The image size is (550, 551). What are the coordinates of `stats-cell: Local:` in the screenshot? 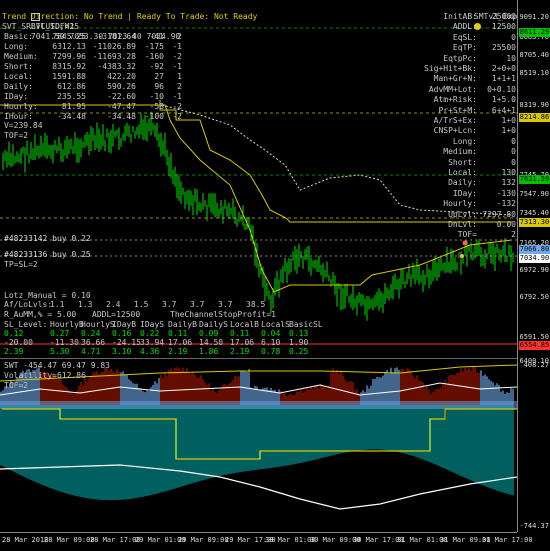 It's located at (18, 76).